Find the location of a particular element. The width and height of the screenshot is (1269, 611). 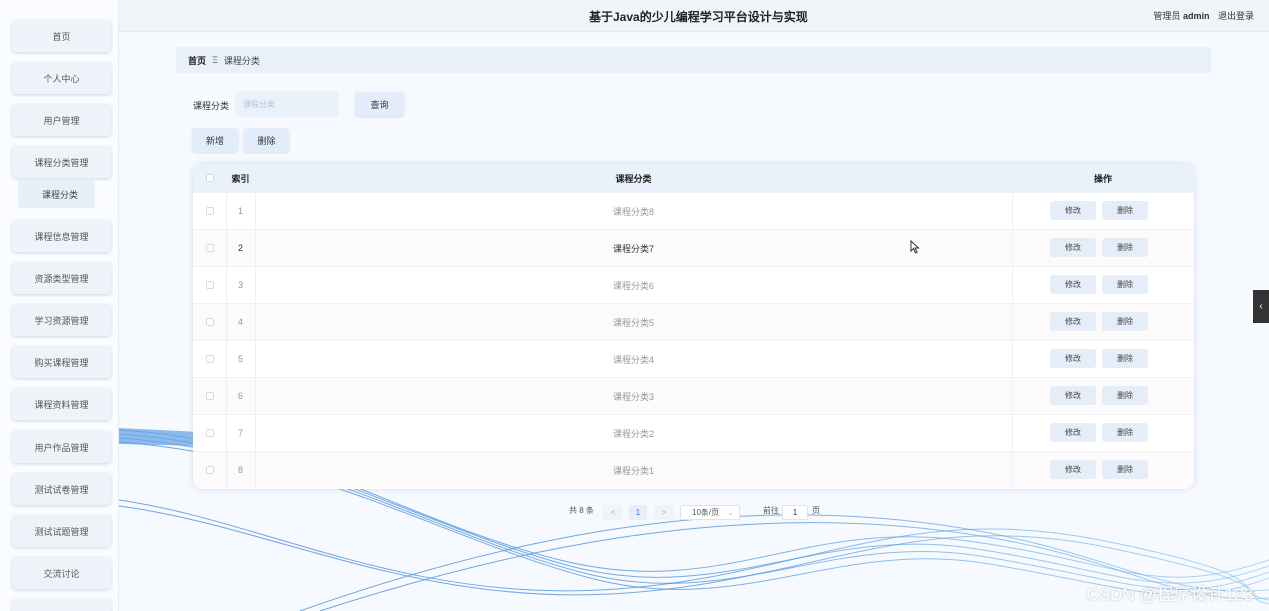

bulk-delete-button: 删除 is located at coordinates (266, 140).